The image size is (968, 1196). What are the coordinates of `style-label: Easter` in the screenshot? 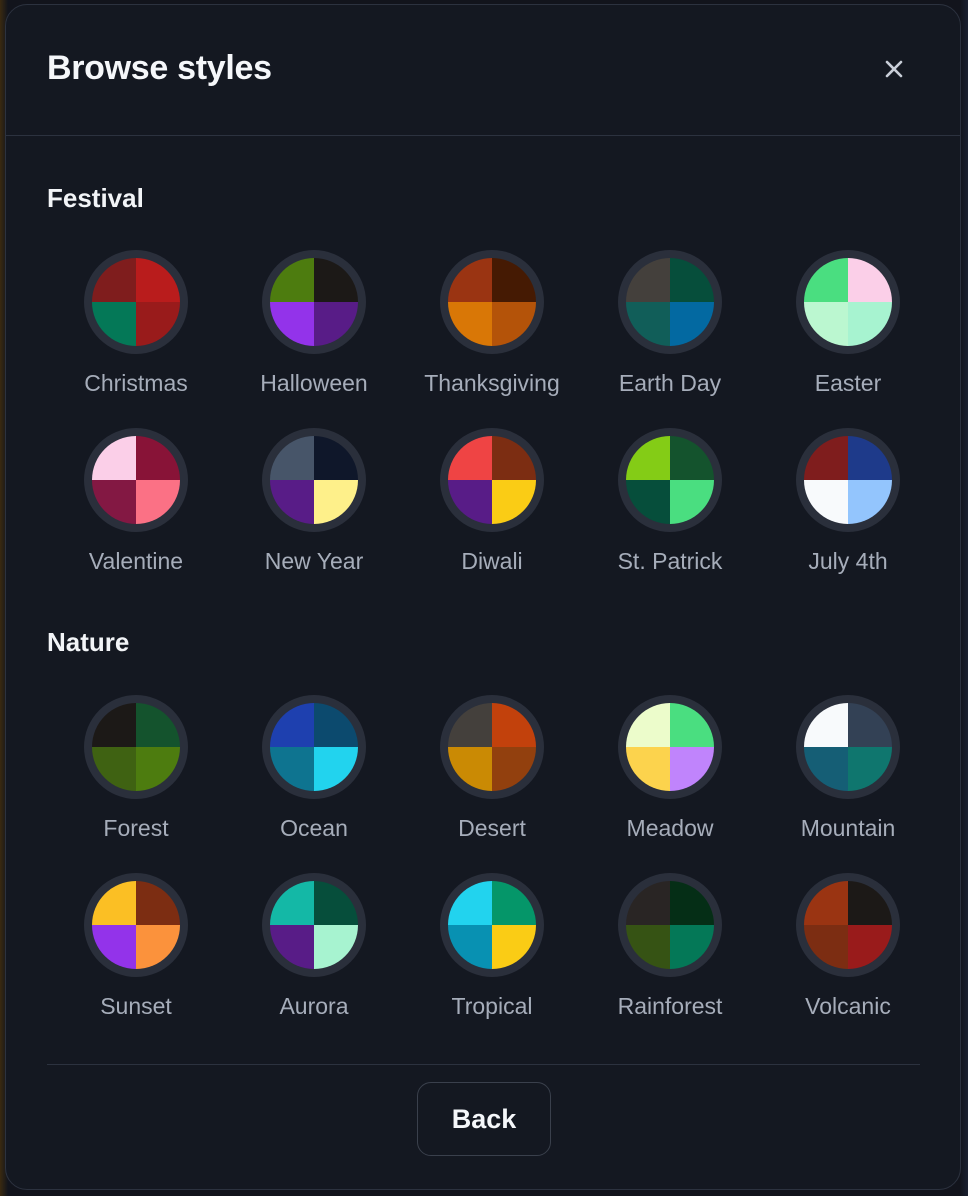 It's located at (848, 383).